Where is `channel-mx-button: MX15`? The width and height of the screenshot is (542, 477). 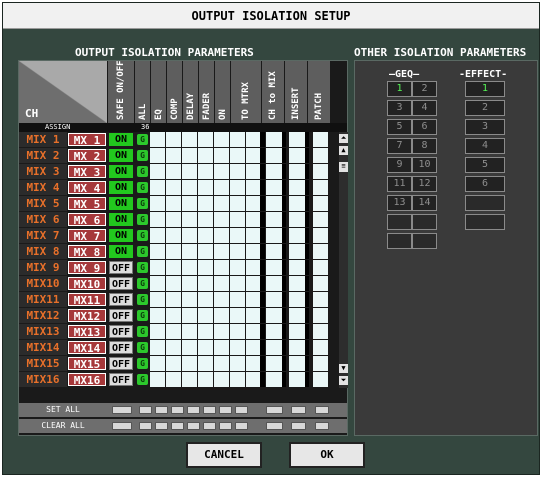
channel-mx-button: MX15 is located at coordinates (87, 364).